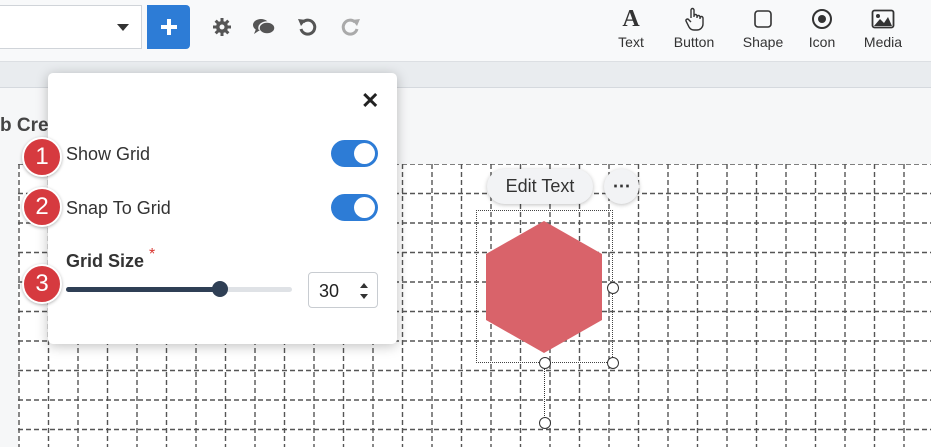 This screenshot has height=447, width=931. What do you see at coordinates (694, 42) in the screenshot?
I see `insert-button-label: Button` at bounding box center [694, 42].